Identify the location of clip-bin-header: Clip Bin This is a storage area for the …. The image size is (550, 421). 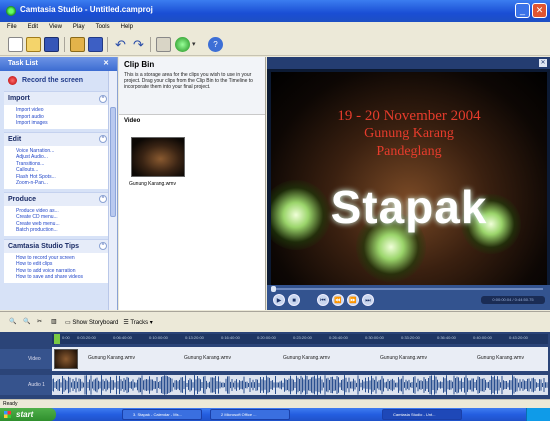
(192, 86).